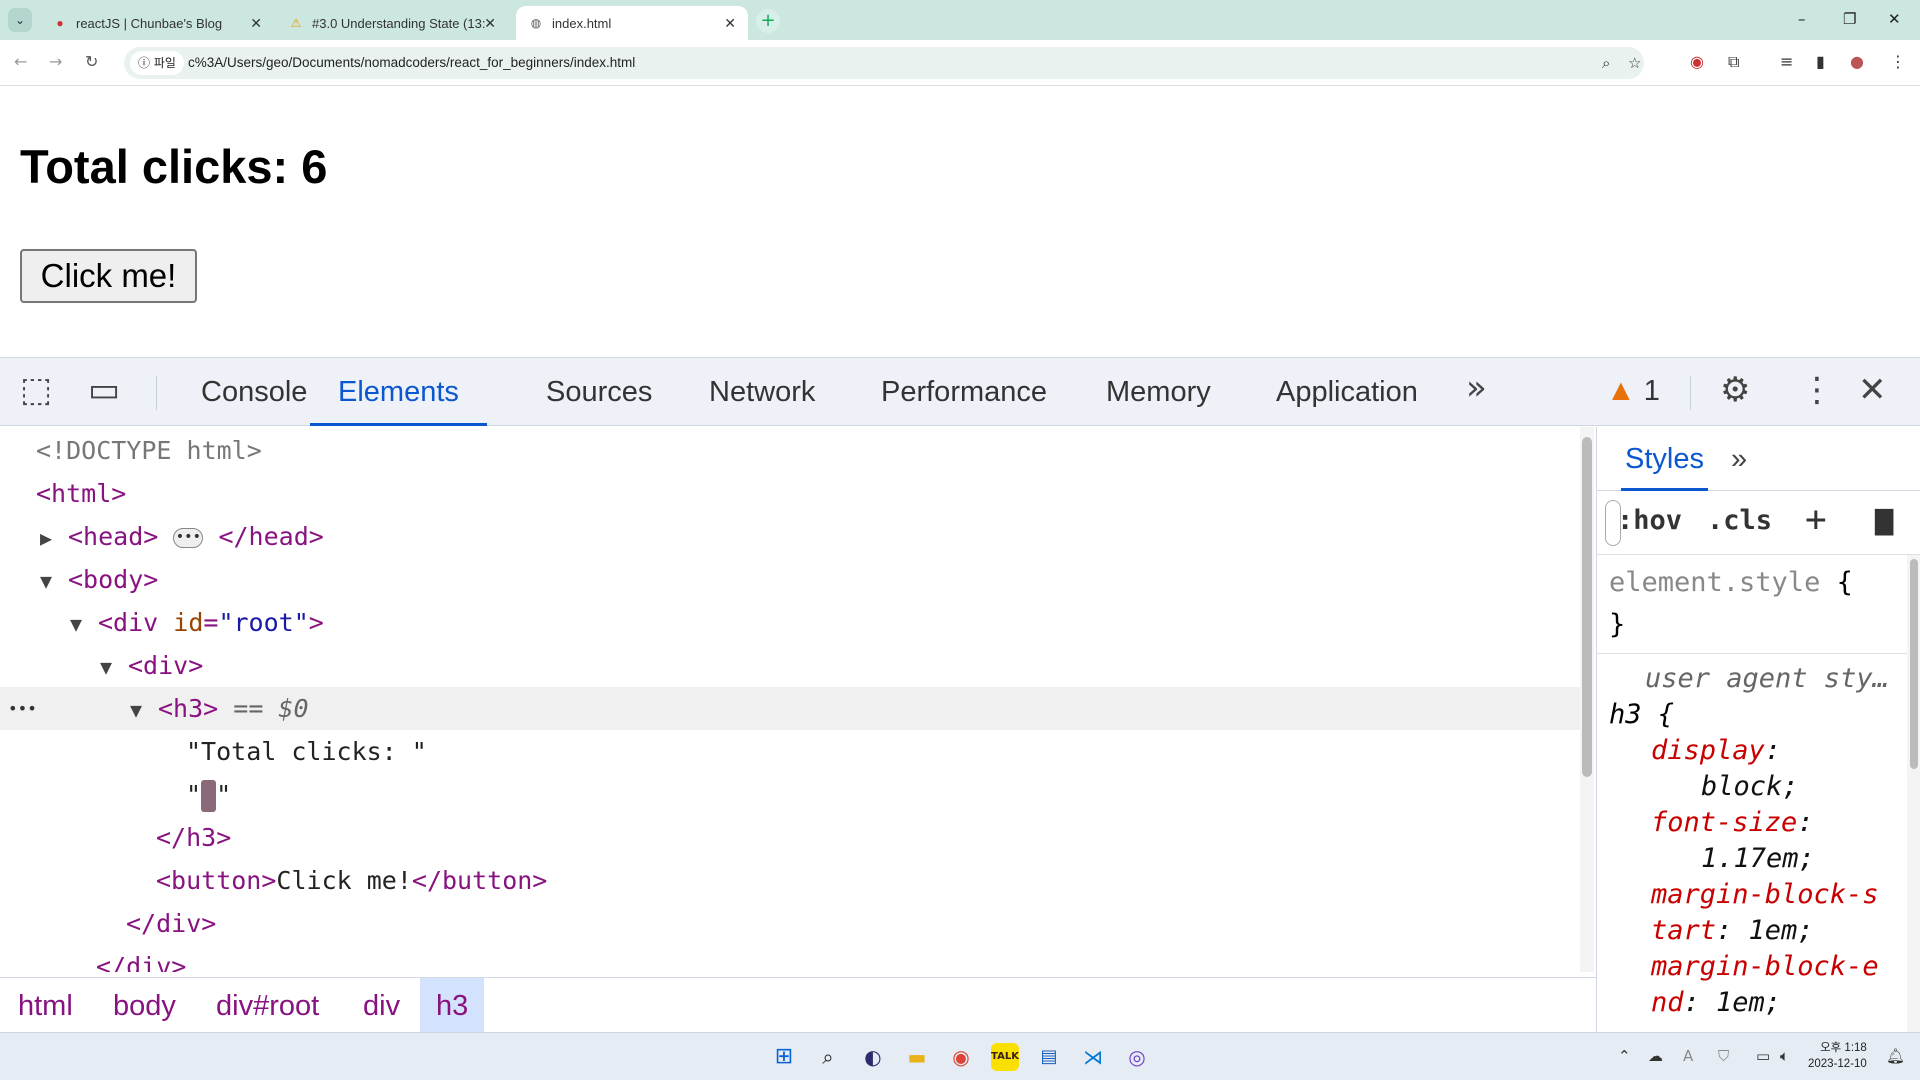 The image size is (1920, 1080). I want to click on node-actions-dots: •••, so click(22, 708).